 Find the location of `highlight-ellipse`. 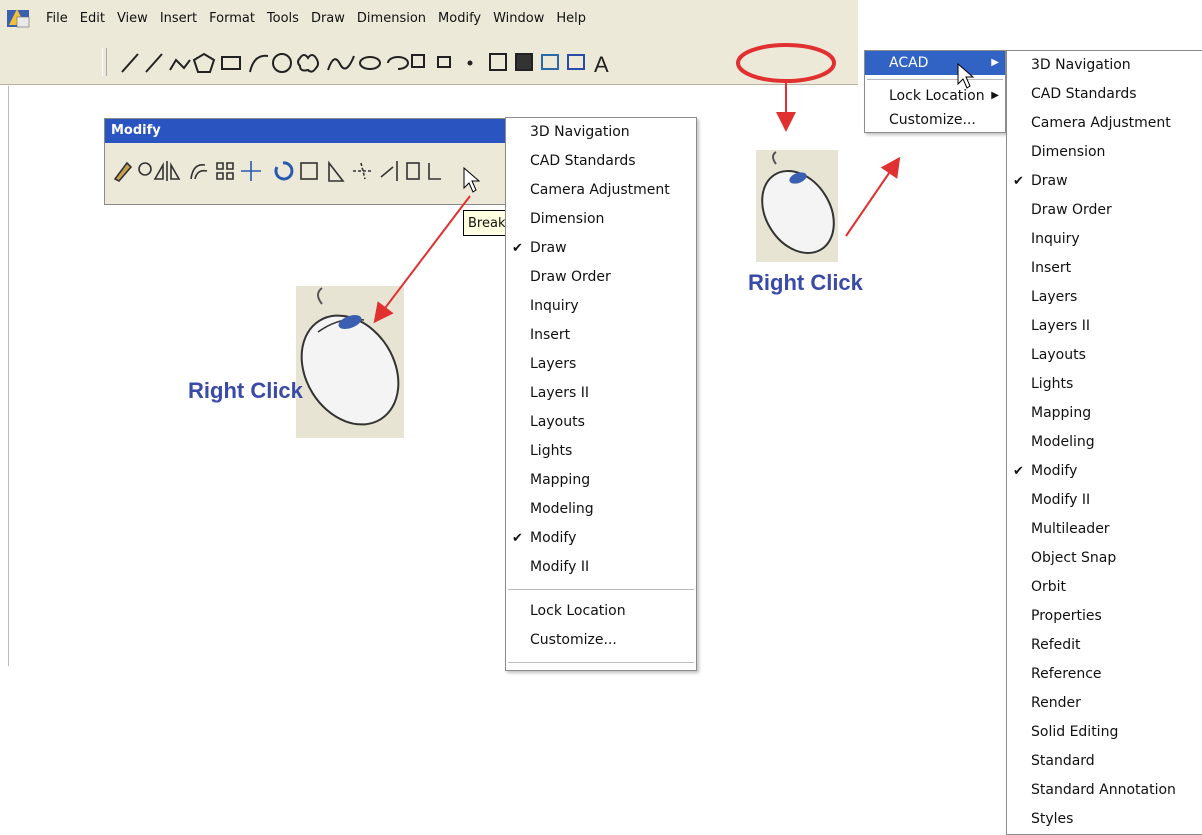

highlight-ellipse is located at coordinates (786, 63).